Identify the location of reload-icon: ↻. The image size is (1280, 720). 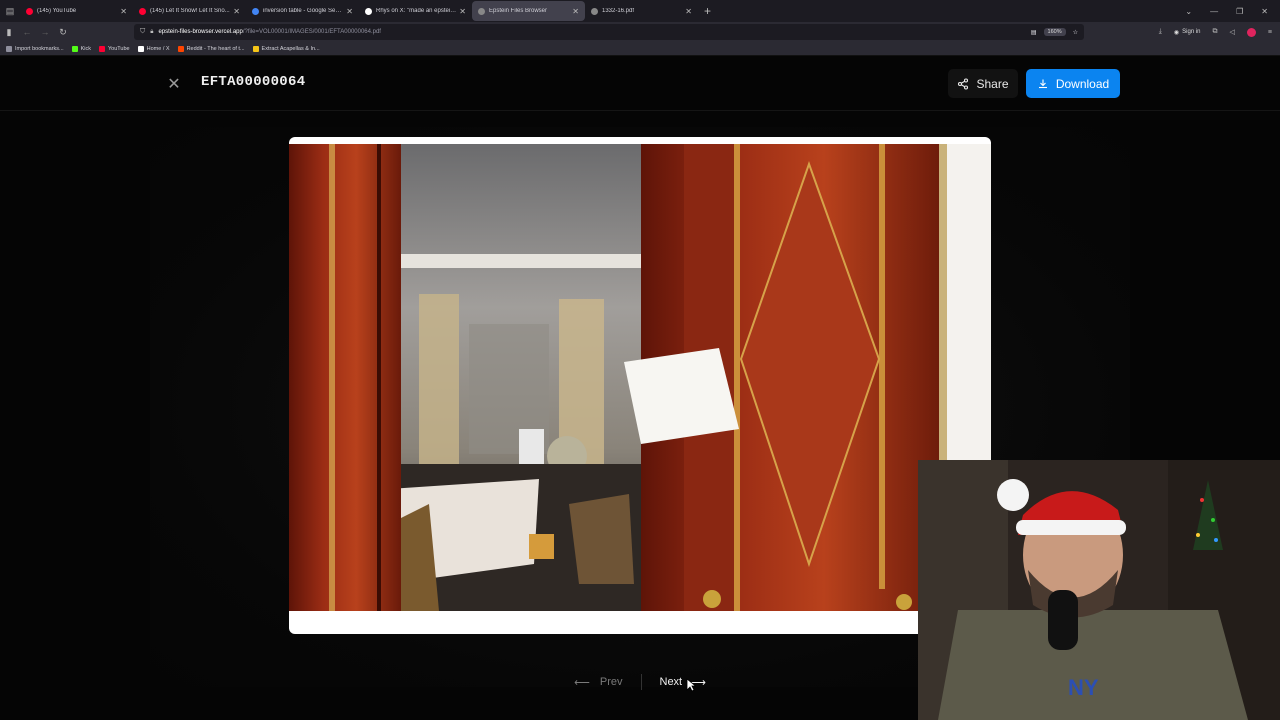
(63, 32).